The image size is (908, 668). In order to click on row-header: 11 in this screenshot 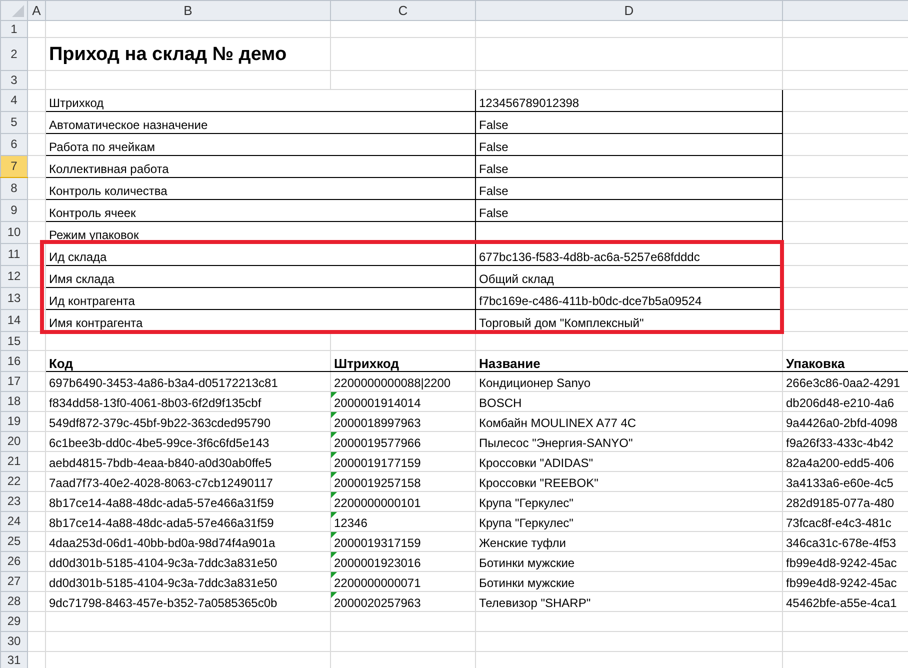, I will do `click(14, 255)`.